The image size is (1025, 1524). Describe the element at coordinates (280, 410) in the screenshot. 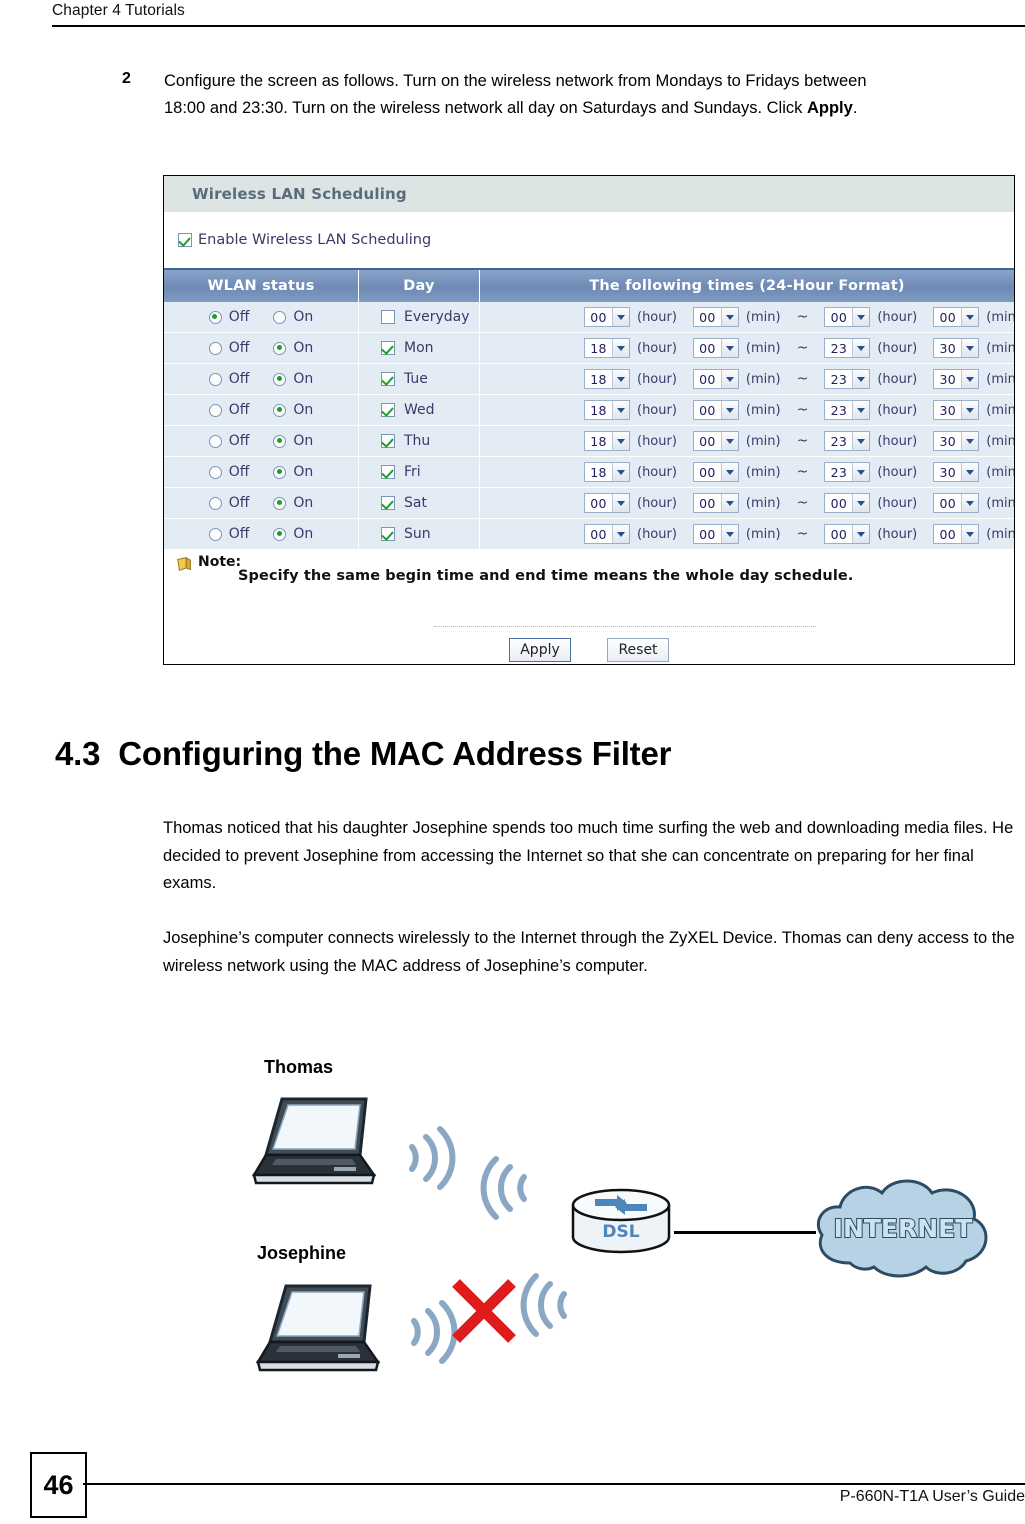

I see `radio-on-wed` at that location.